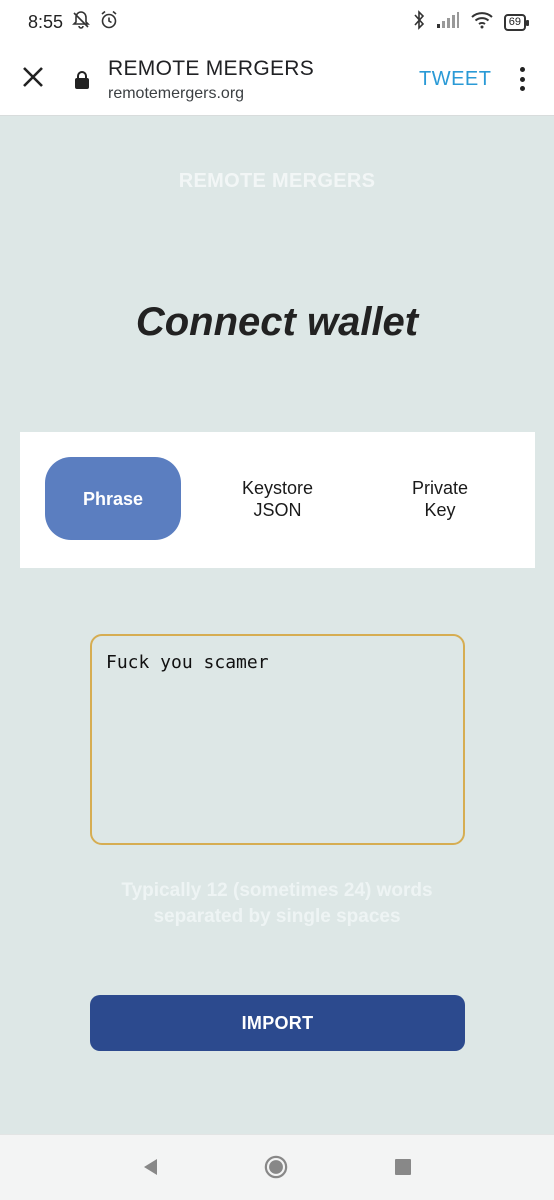 This screenshot has height=1200, width=554. I want to click on phrase-input, so click(277, 739).